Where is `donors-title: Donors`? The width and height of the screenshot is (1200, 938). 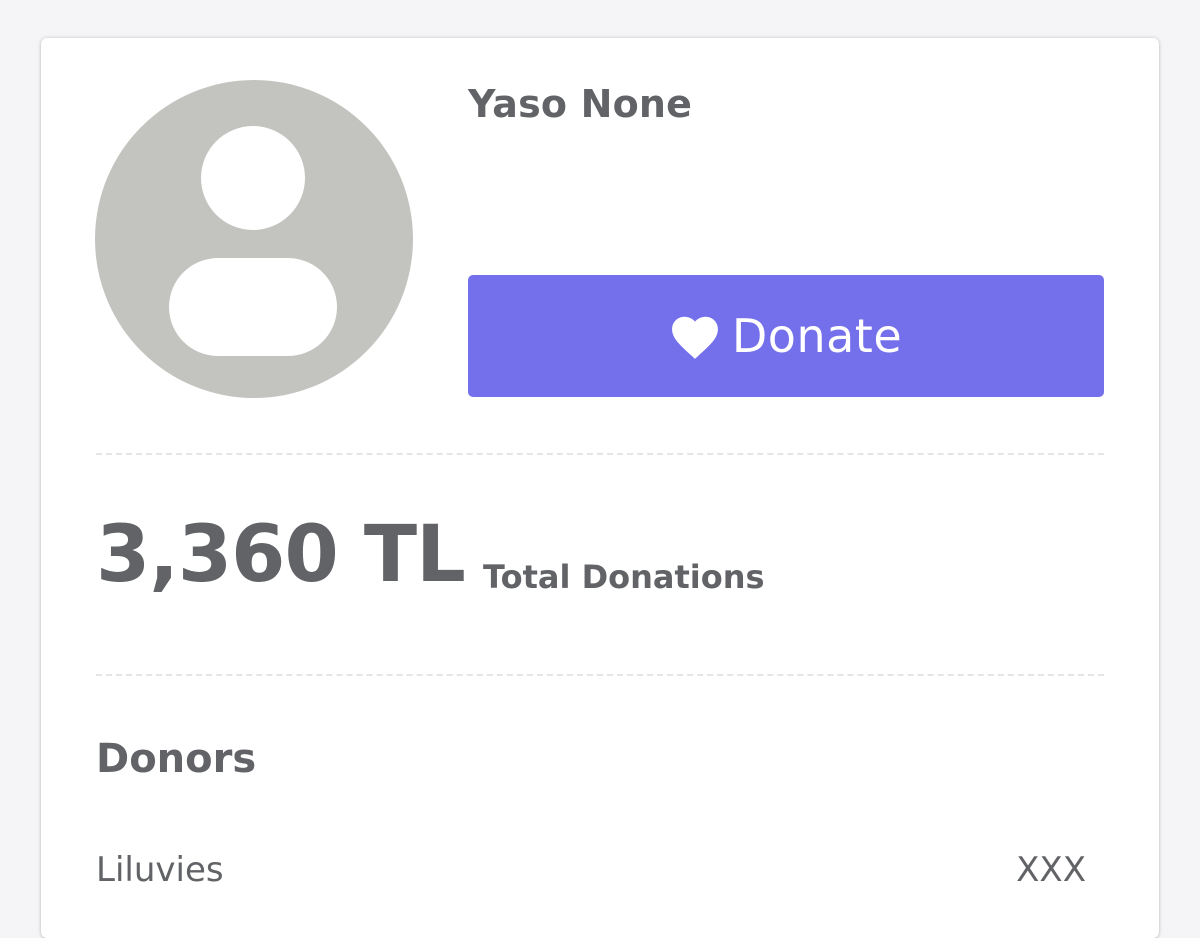 donors-title: Donors is located at coordinates (176, 759).